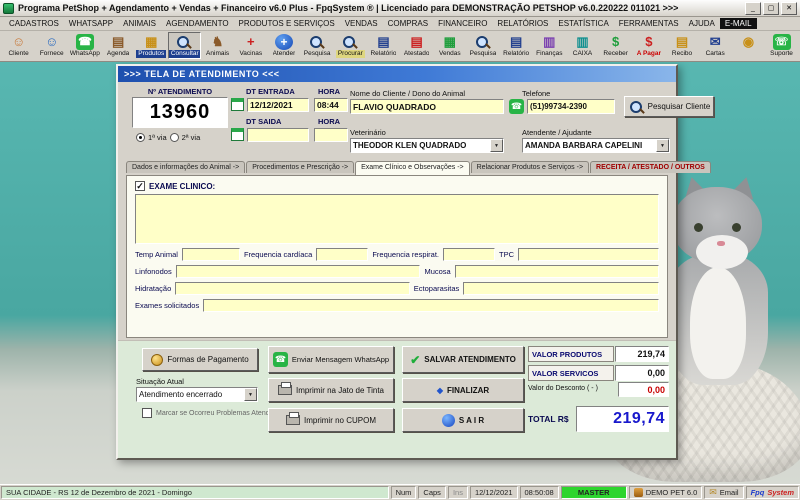 The image size is (800, 500). I want to click on toolbar-button: + Atender, so click(283, 45).